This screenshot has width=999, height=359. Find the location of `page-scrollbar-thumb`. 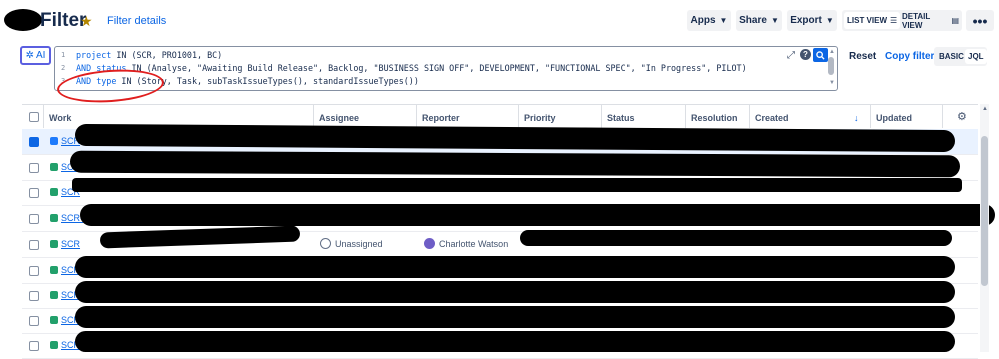

page-scrollbar-thumb is located at coordinates (984, 211).